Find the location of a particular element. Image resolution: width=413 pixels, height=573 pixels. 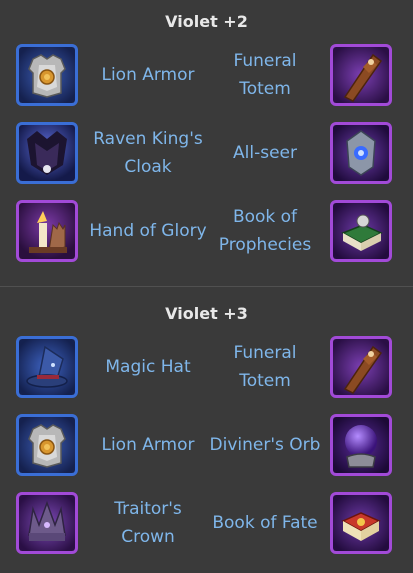

item-pair-row: Lion Armor Diviner's Orb is located at coordinates (206, 447).